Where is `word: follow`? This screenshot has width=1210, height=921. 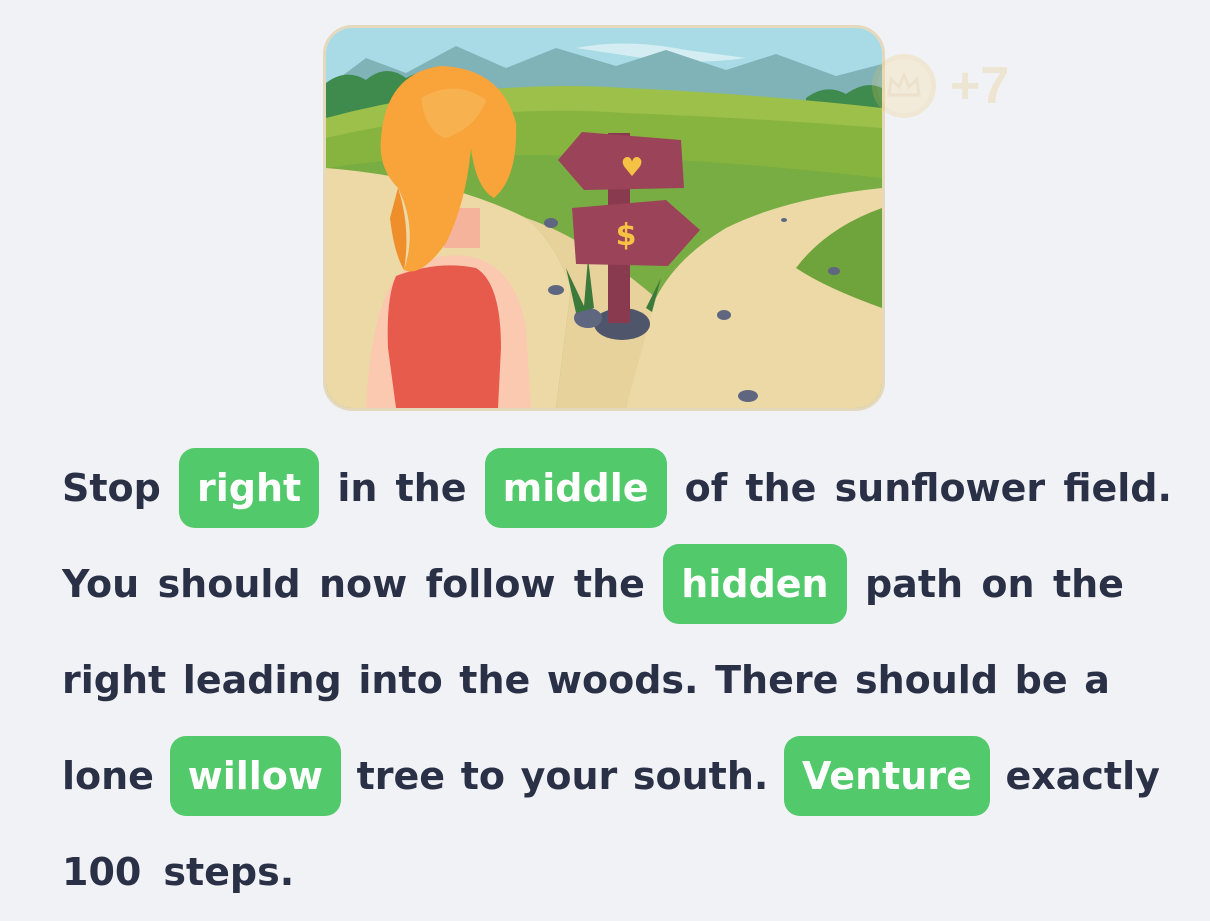 word: follow is located at coordinates (490, 584).